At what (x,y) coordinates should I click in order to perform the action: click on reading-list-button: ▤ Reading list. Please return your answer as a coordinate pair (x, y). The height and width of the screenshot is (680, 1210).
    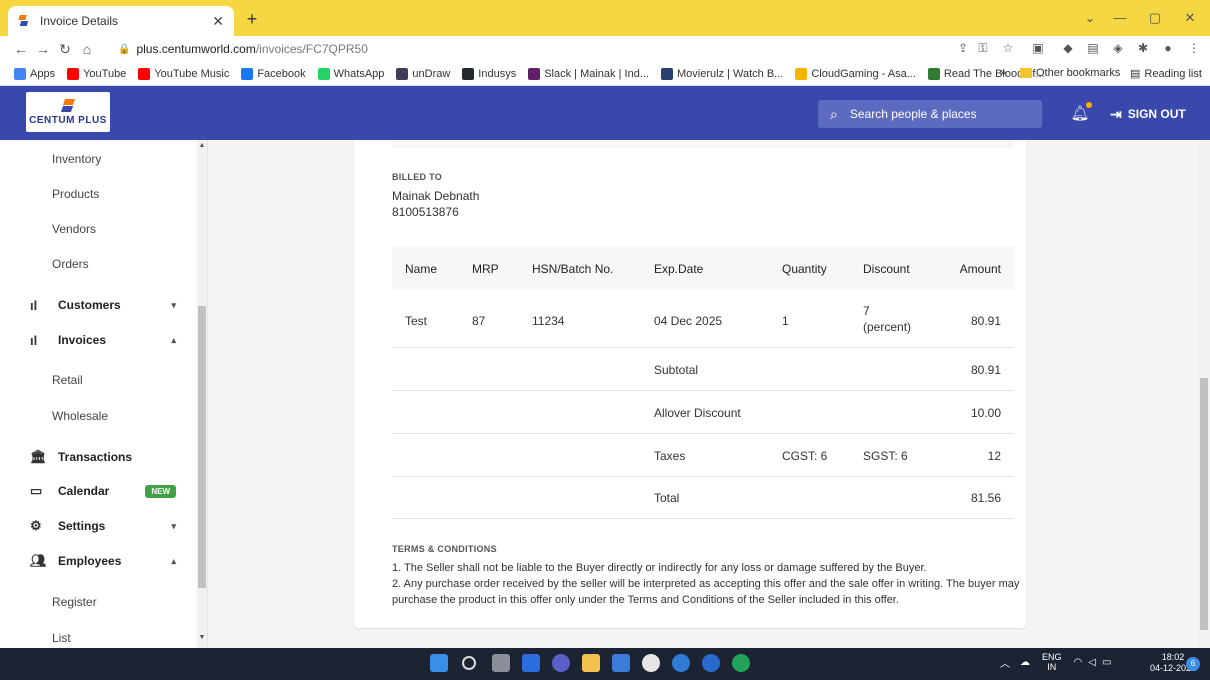
    Looking at the image, I should click on (1166, 74).